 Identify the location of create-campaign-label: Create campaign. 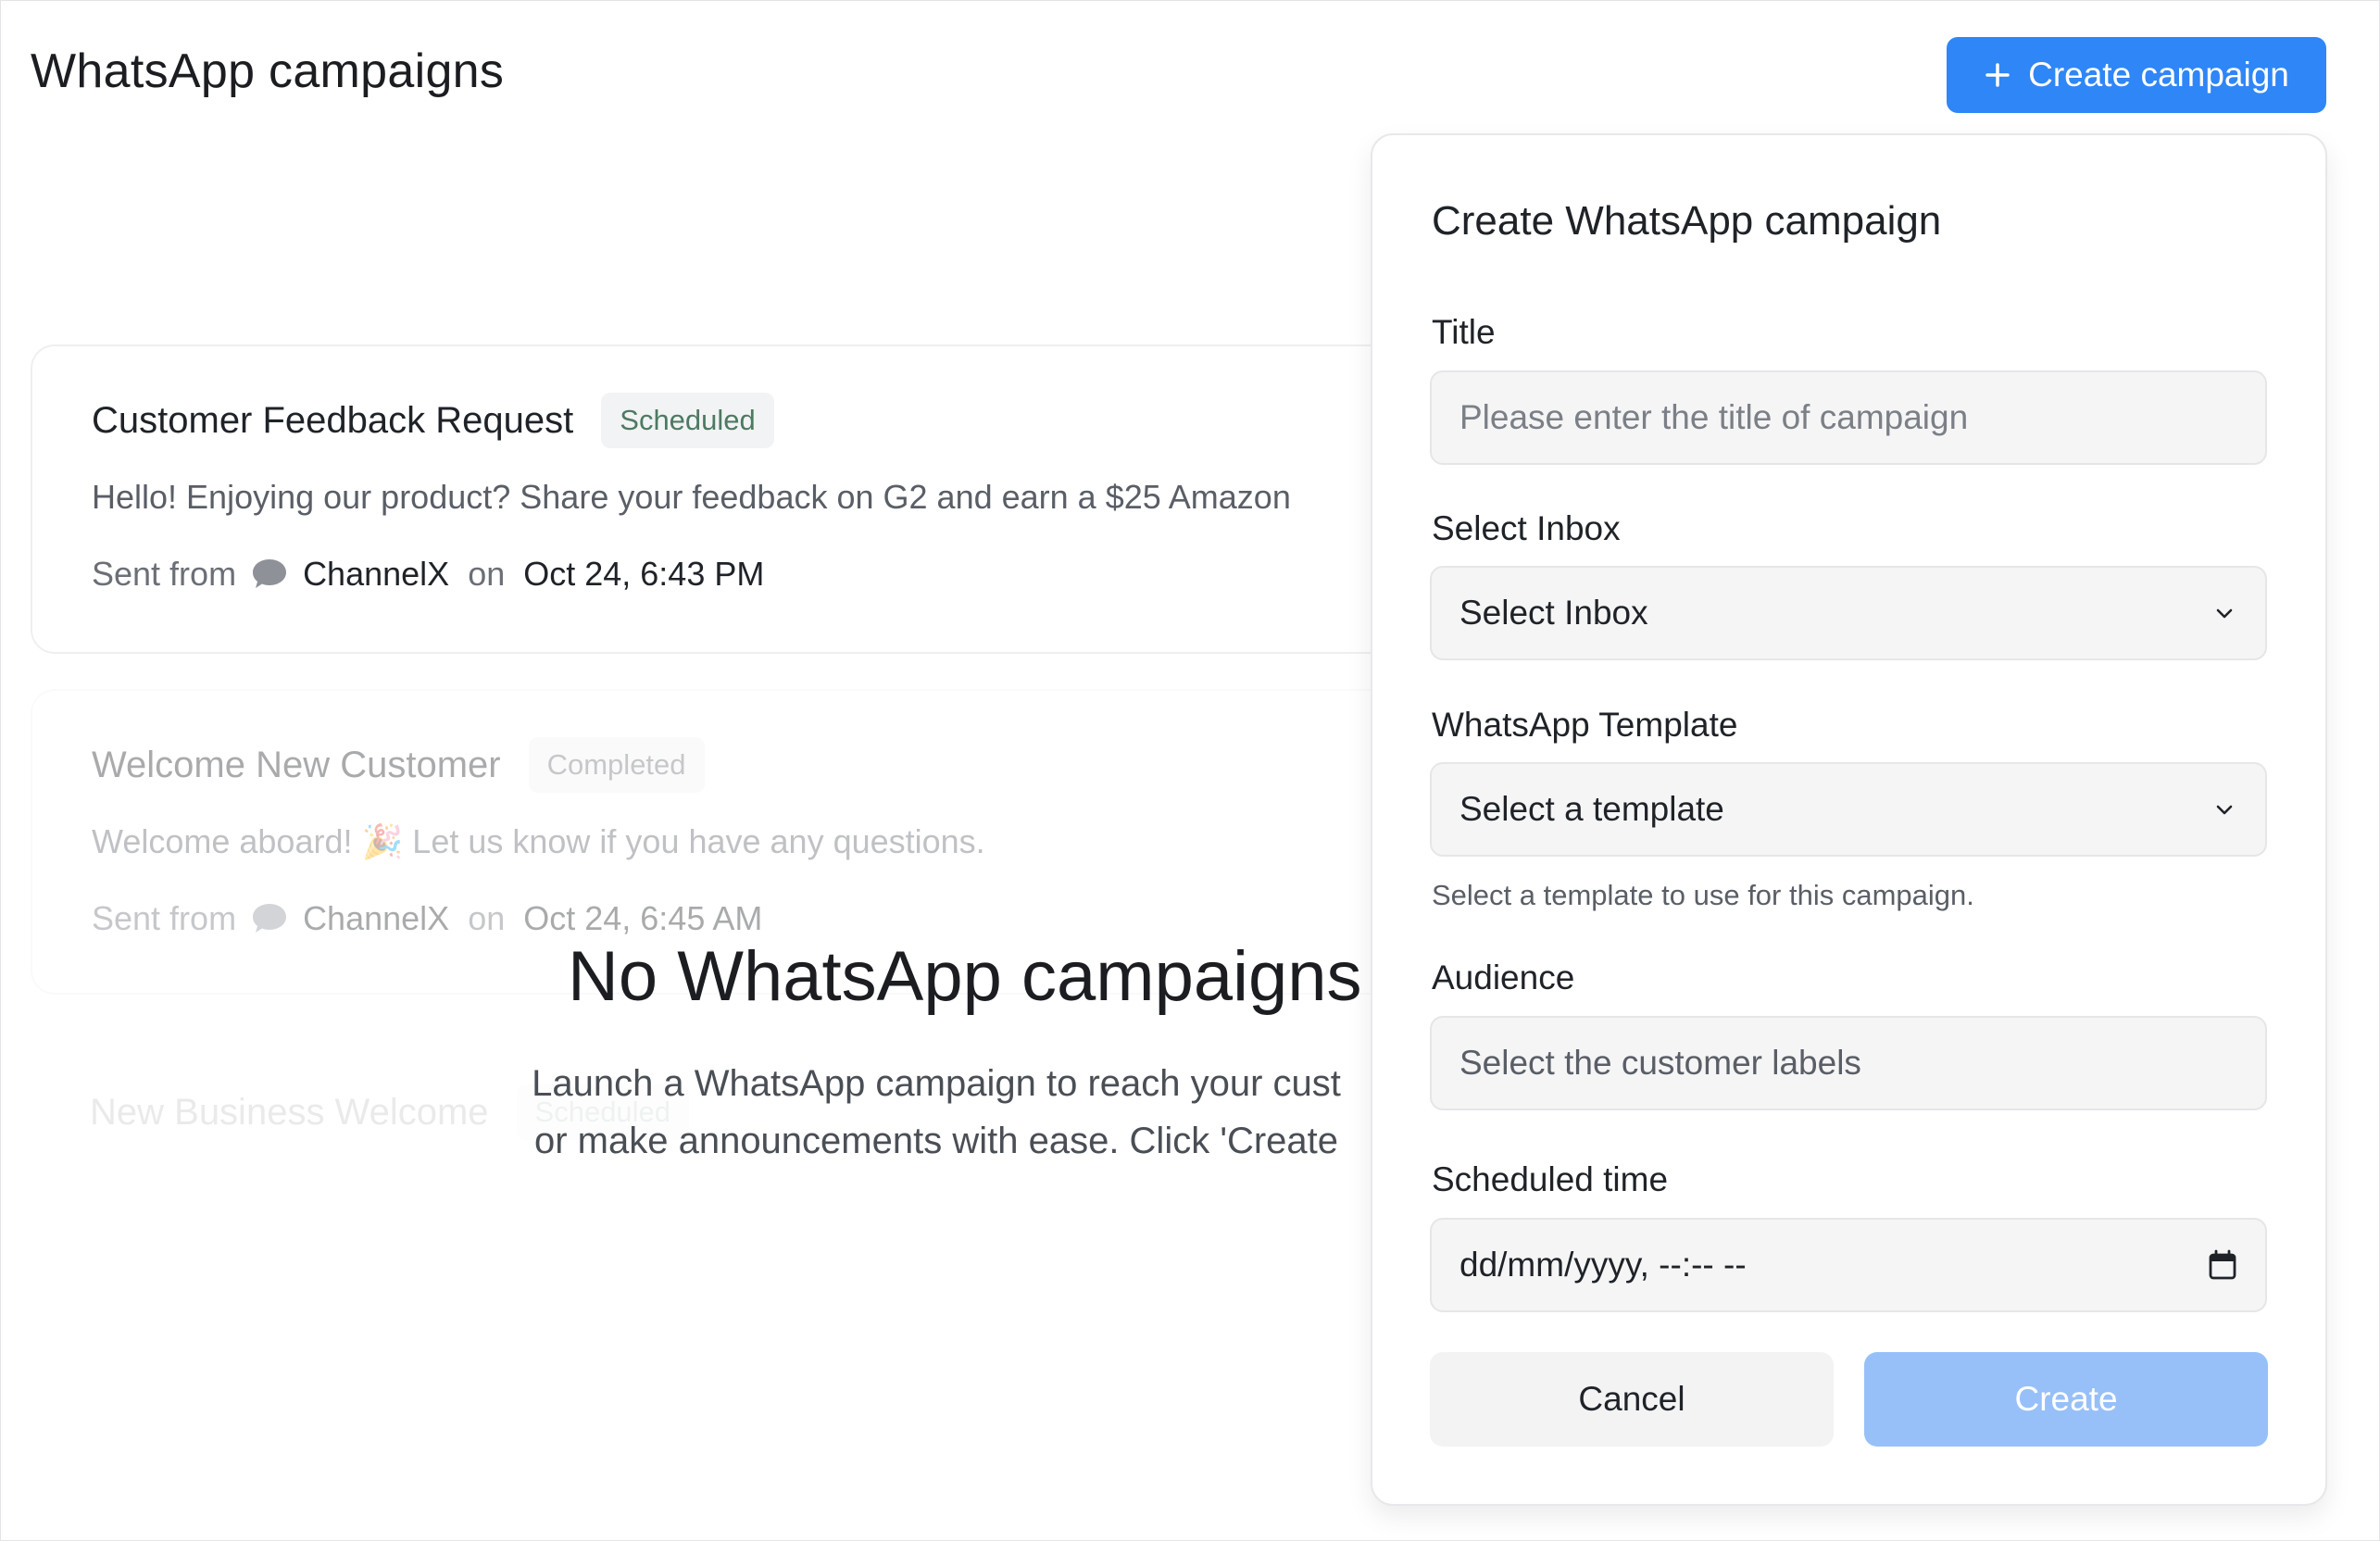
(2158, 75).